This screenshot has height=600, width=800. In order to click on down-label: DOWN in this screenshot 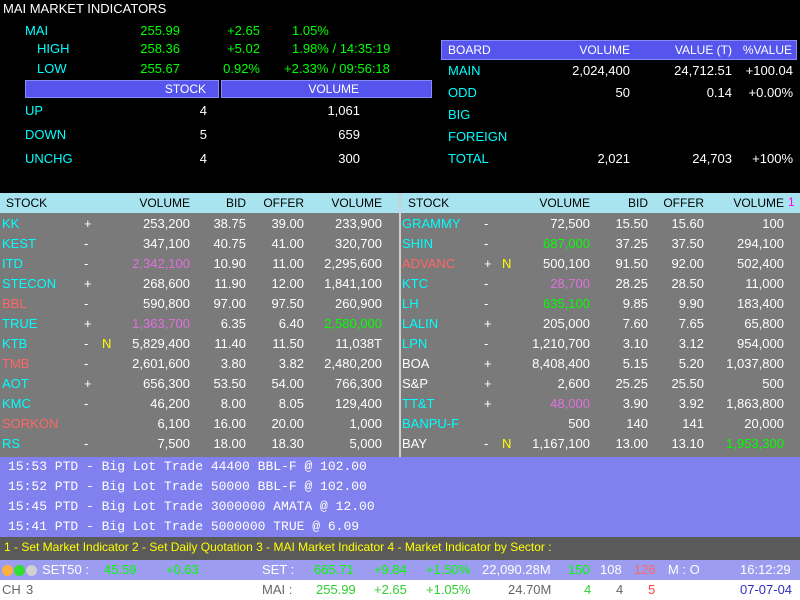, I will do `click(46, 134)`.